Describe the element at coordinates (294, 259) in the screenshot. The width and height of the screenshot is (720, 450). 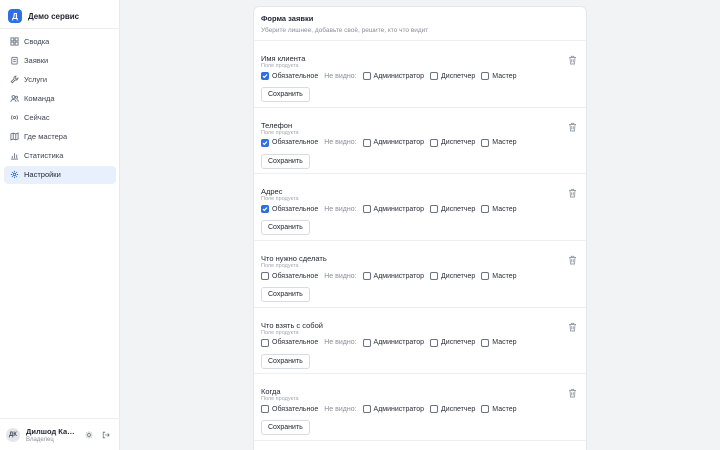
I see `field-name: Что нужно сделать` at that location.